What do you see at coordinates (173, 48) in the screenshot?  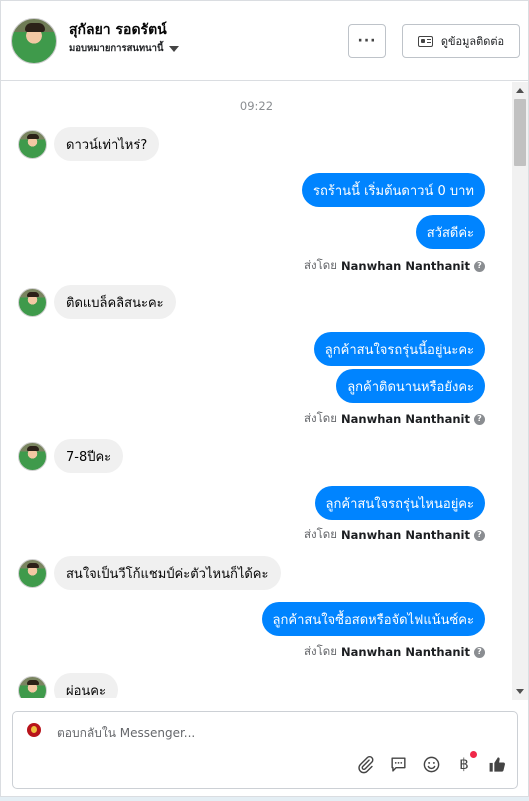 I see `caret-down-icon` at bounding box center [173, 48].